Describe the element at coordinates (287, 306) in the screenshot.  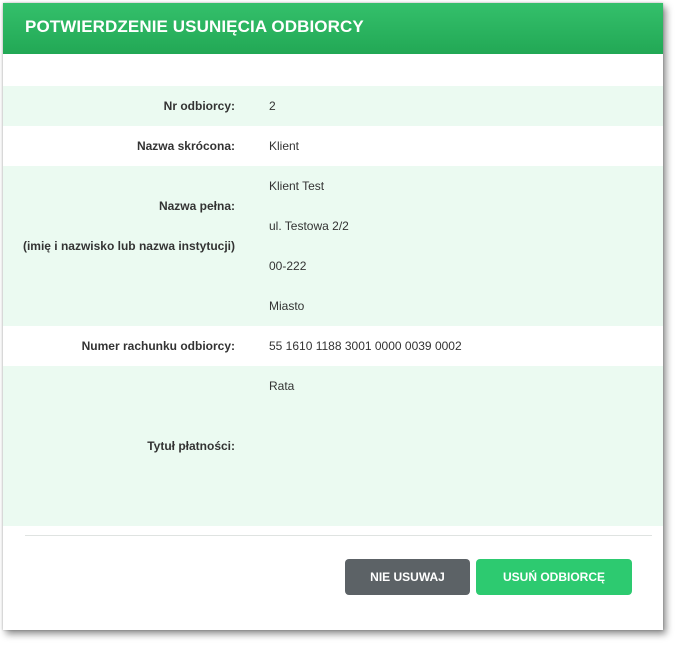
I see `city-line: Miasto` at that location.